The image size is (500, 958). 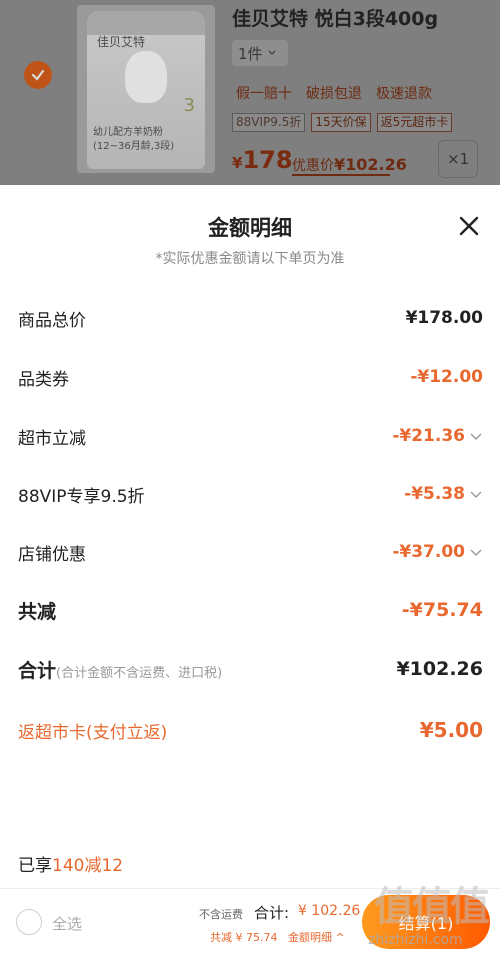 I want to click on row-label: 品类券, so click(x=43, y=379).